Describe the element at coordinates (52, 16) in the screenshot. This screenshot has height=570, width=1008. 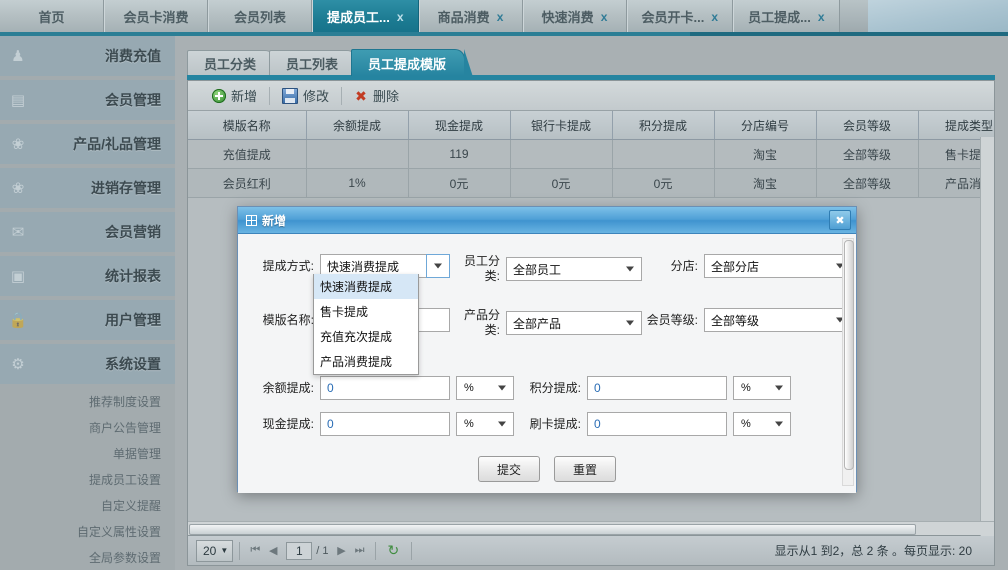
I see `top-tab-home: 首页` at that location.